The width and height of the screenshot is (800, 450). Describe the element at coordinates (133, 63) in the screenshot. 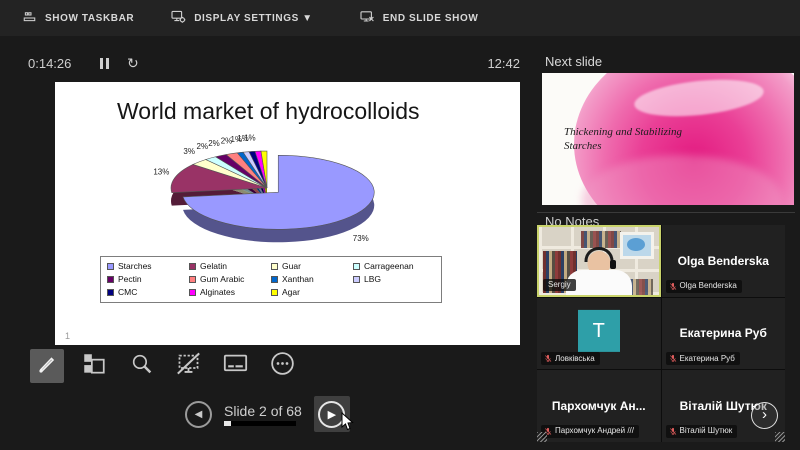

I see `restart-timer-button: ↻` at that location.